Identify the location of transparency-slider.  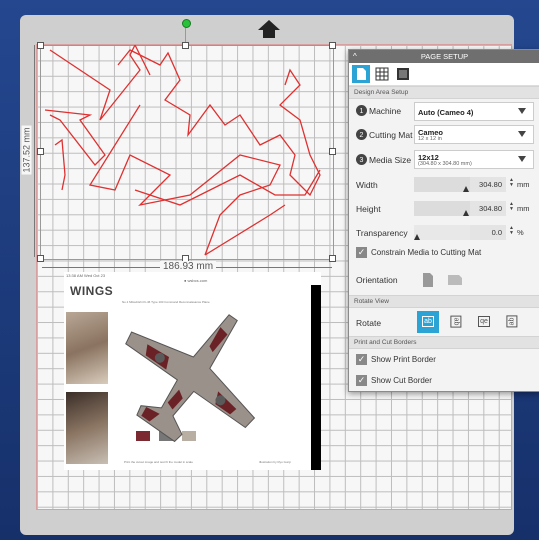
(442, 232).